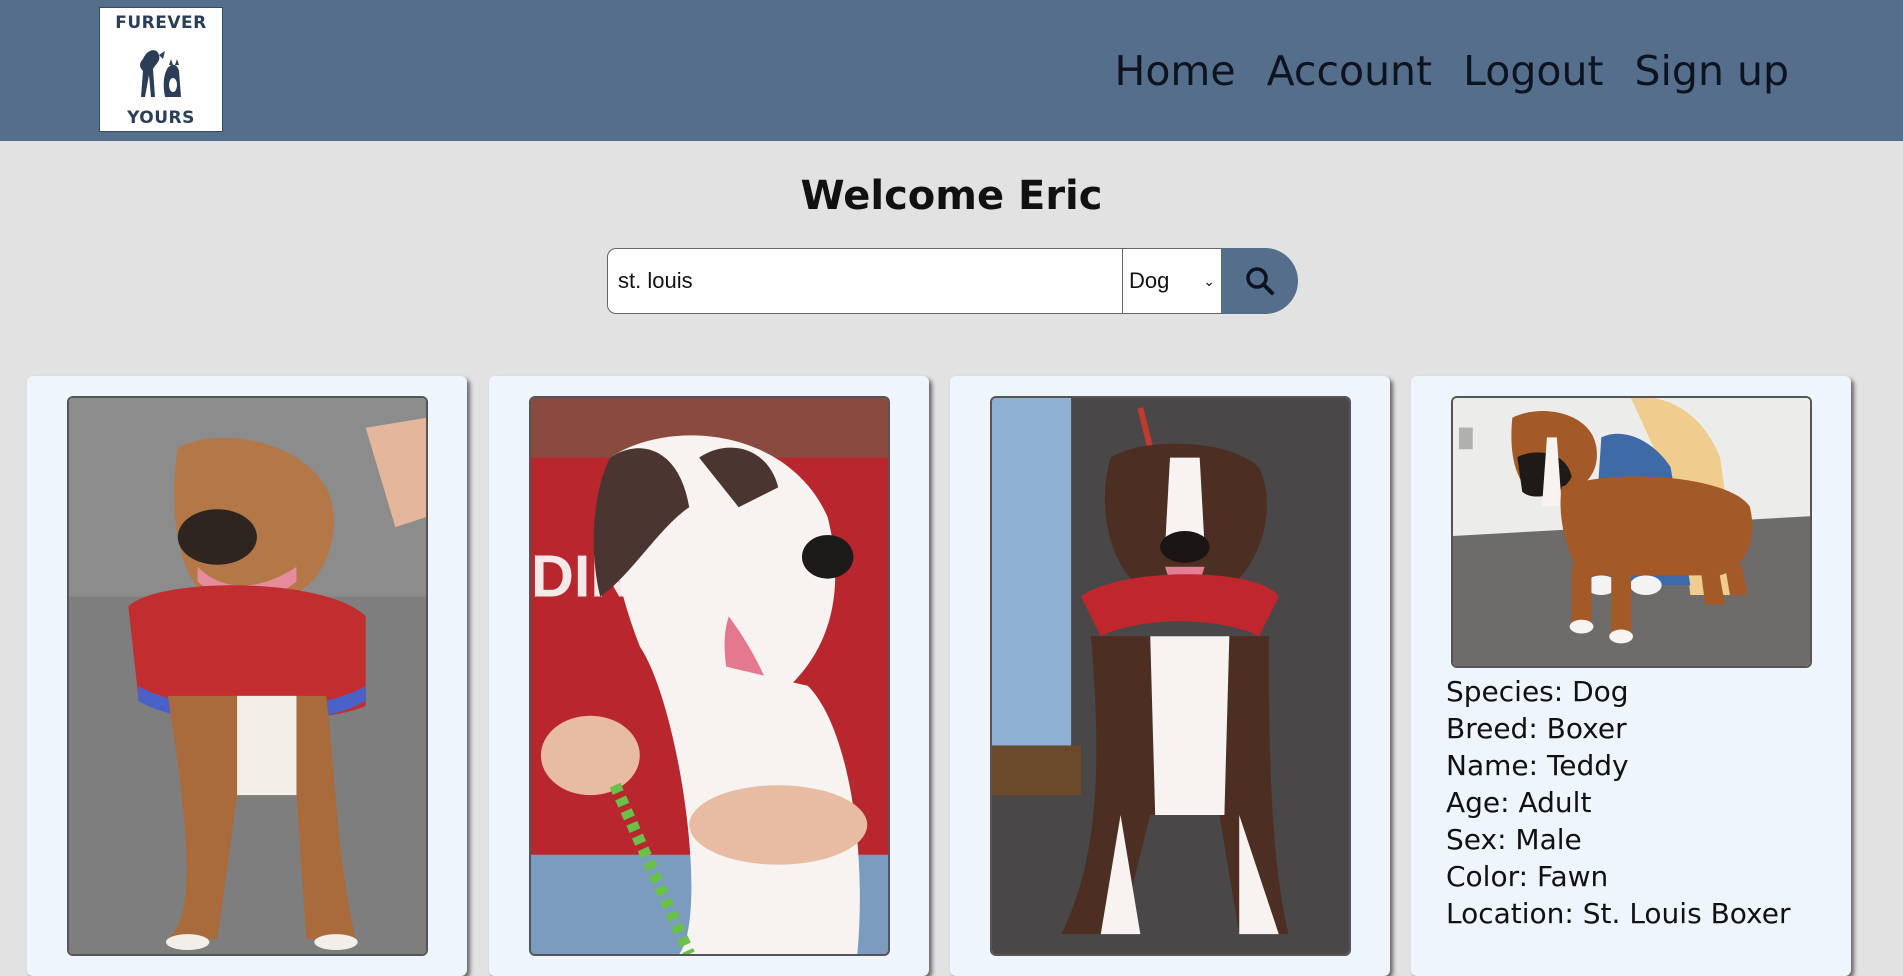 This screenshot has height=976, width=1903. I want to click on nav-signup-link: Sign up, so click(1712, 71).